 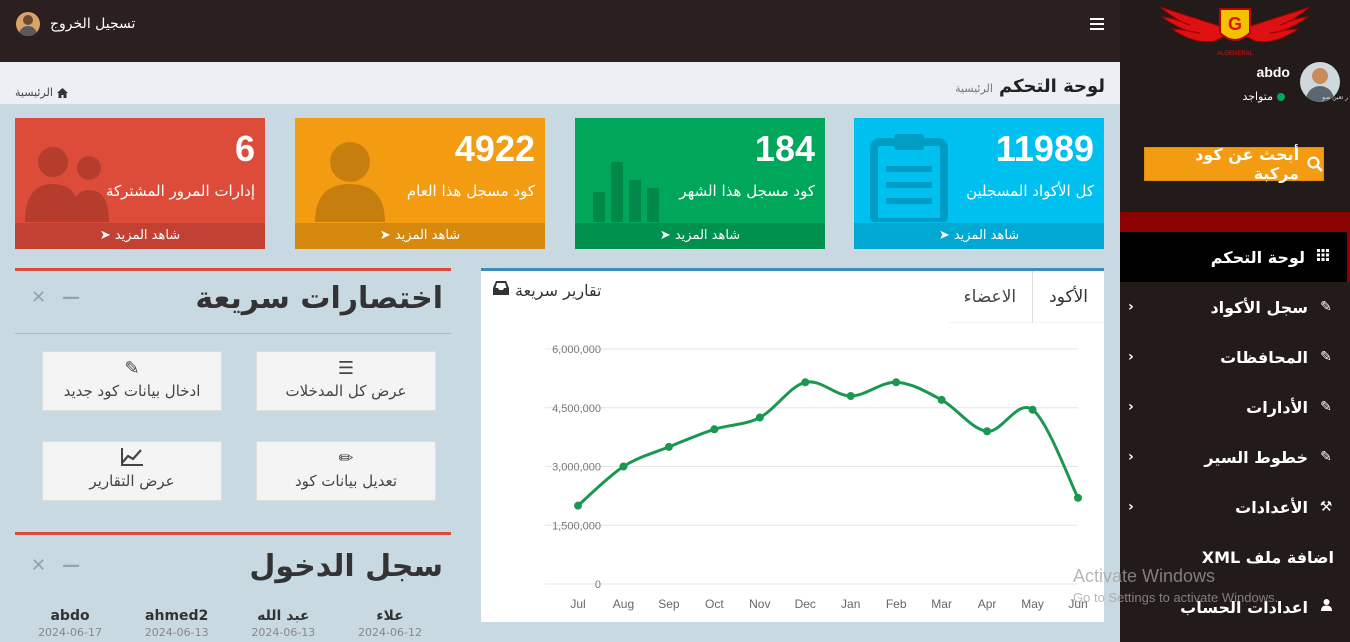 I want to click on page-title: لوحة التحكم الرئيسية, so click(x=1030, y=86).